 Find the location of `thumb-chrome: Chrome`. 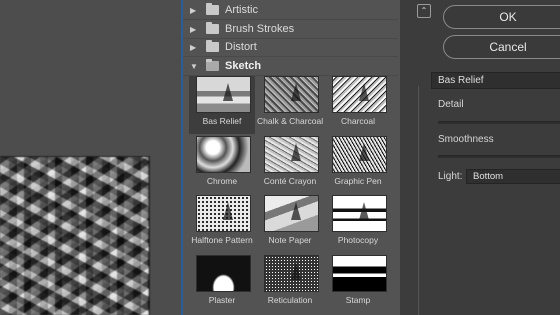

thumb-chrome: Chrome is located at coordinates (222, 165).